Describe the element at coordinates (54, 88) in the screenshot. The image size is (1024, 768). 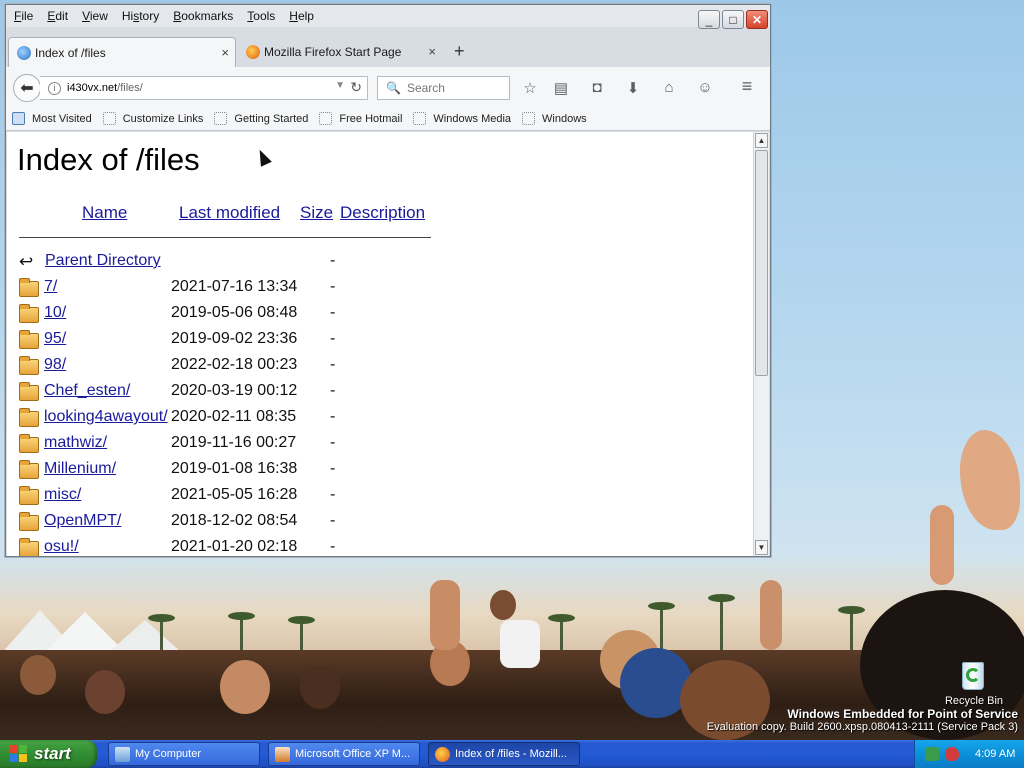
I see `site-info-icon: i` at that location.